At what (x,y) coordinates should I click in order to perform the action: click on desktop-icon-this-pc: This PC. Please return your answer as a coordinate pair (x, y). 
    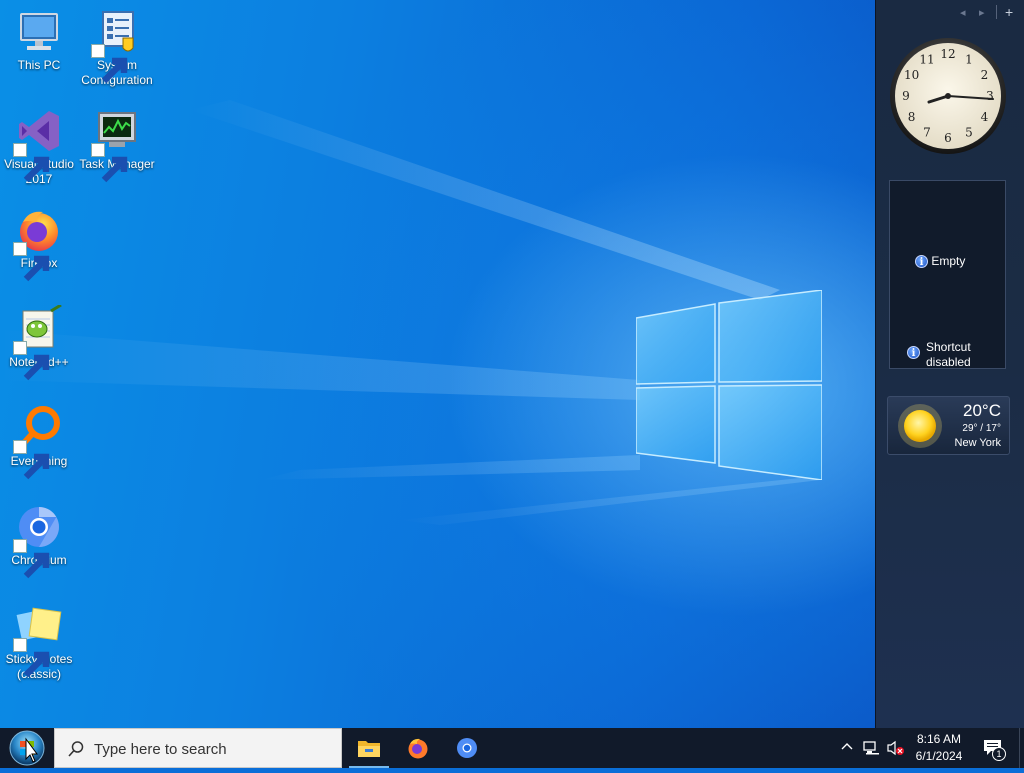
    Looking at the image, I should click on (39, 40).